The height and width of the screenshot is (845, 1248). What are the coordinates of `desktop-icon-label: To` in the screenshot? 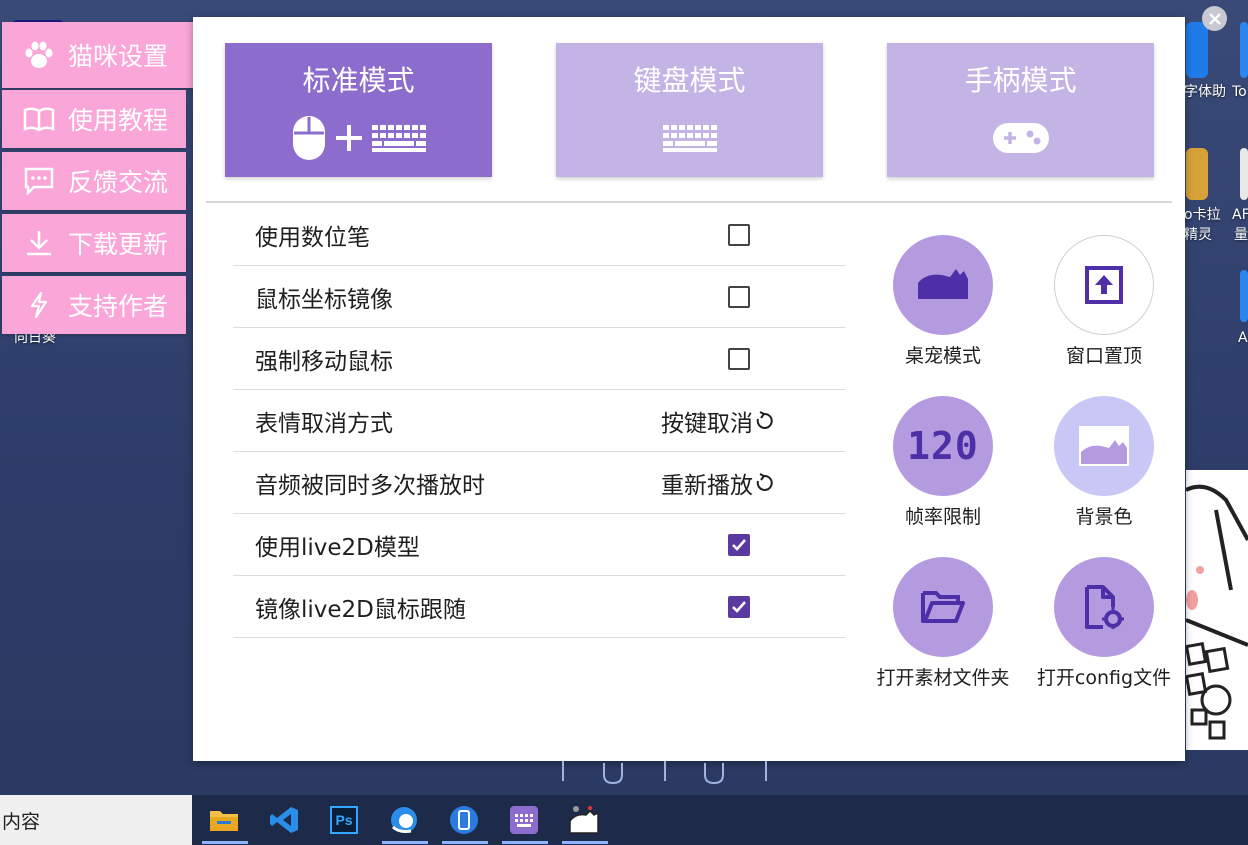 It's located at (1239, 92).